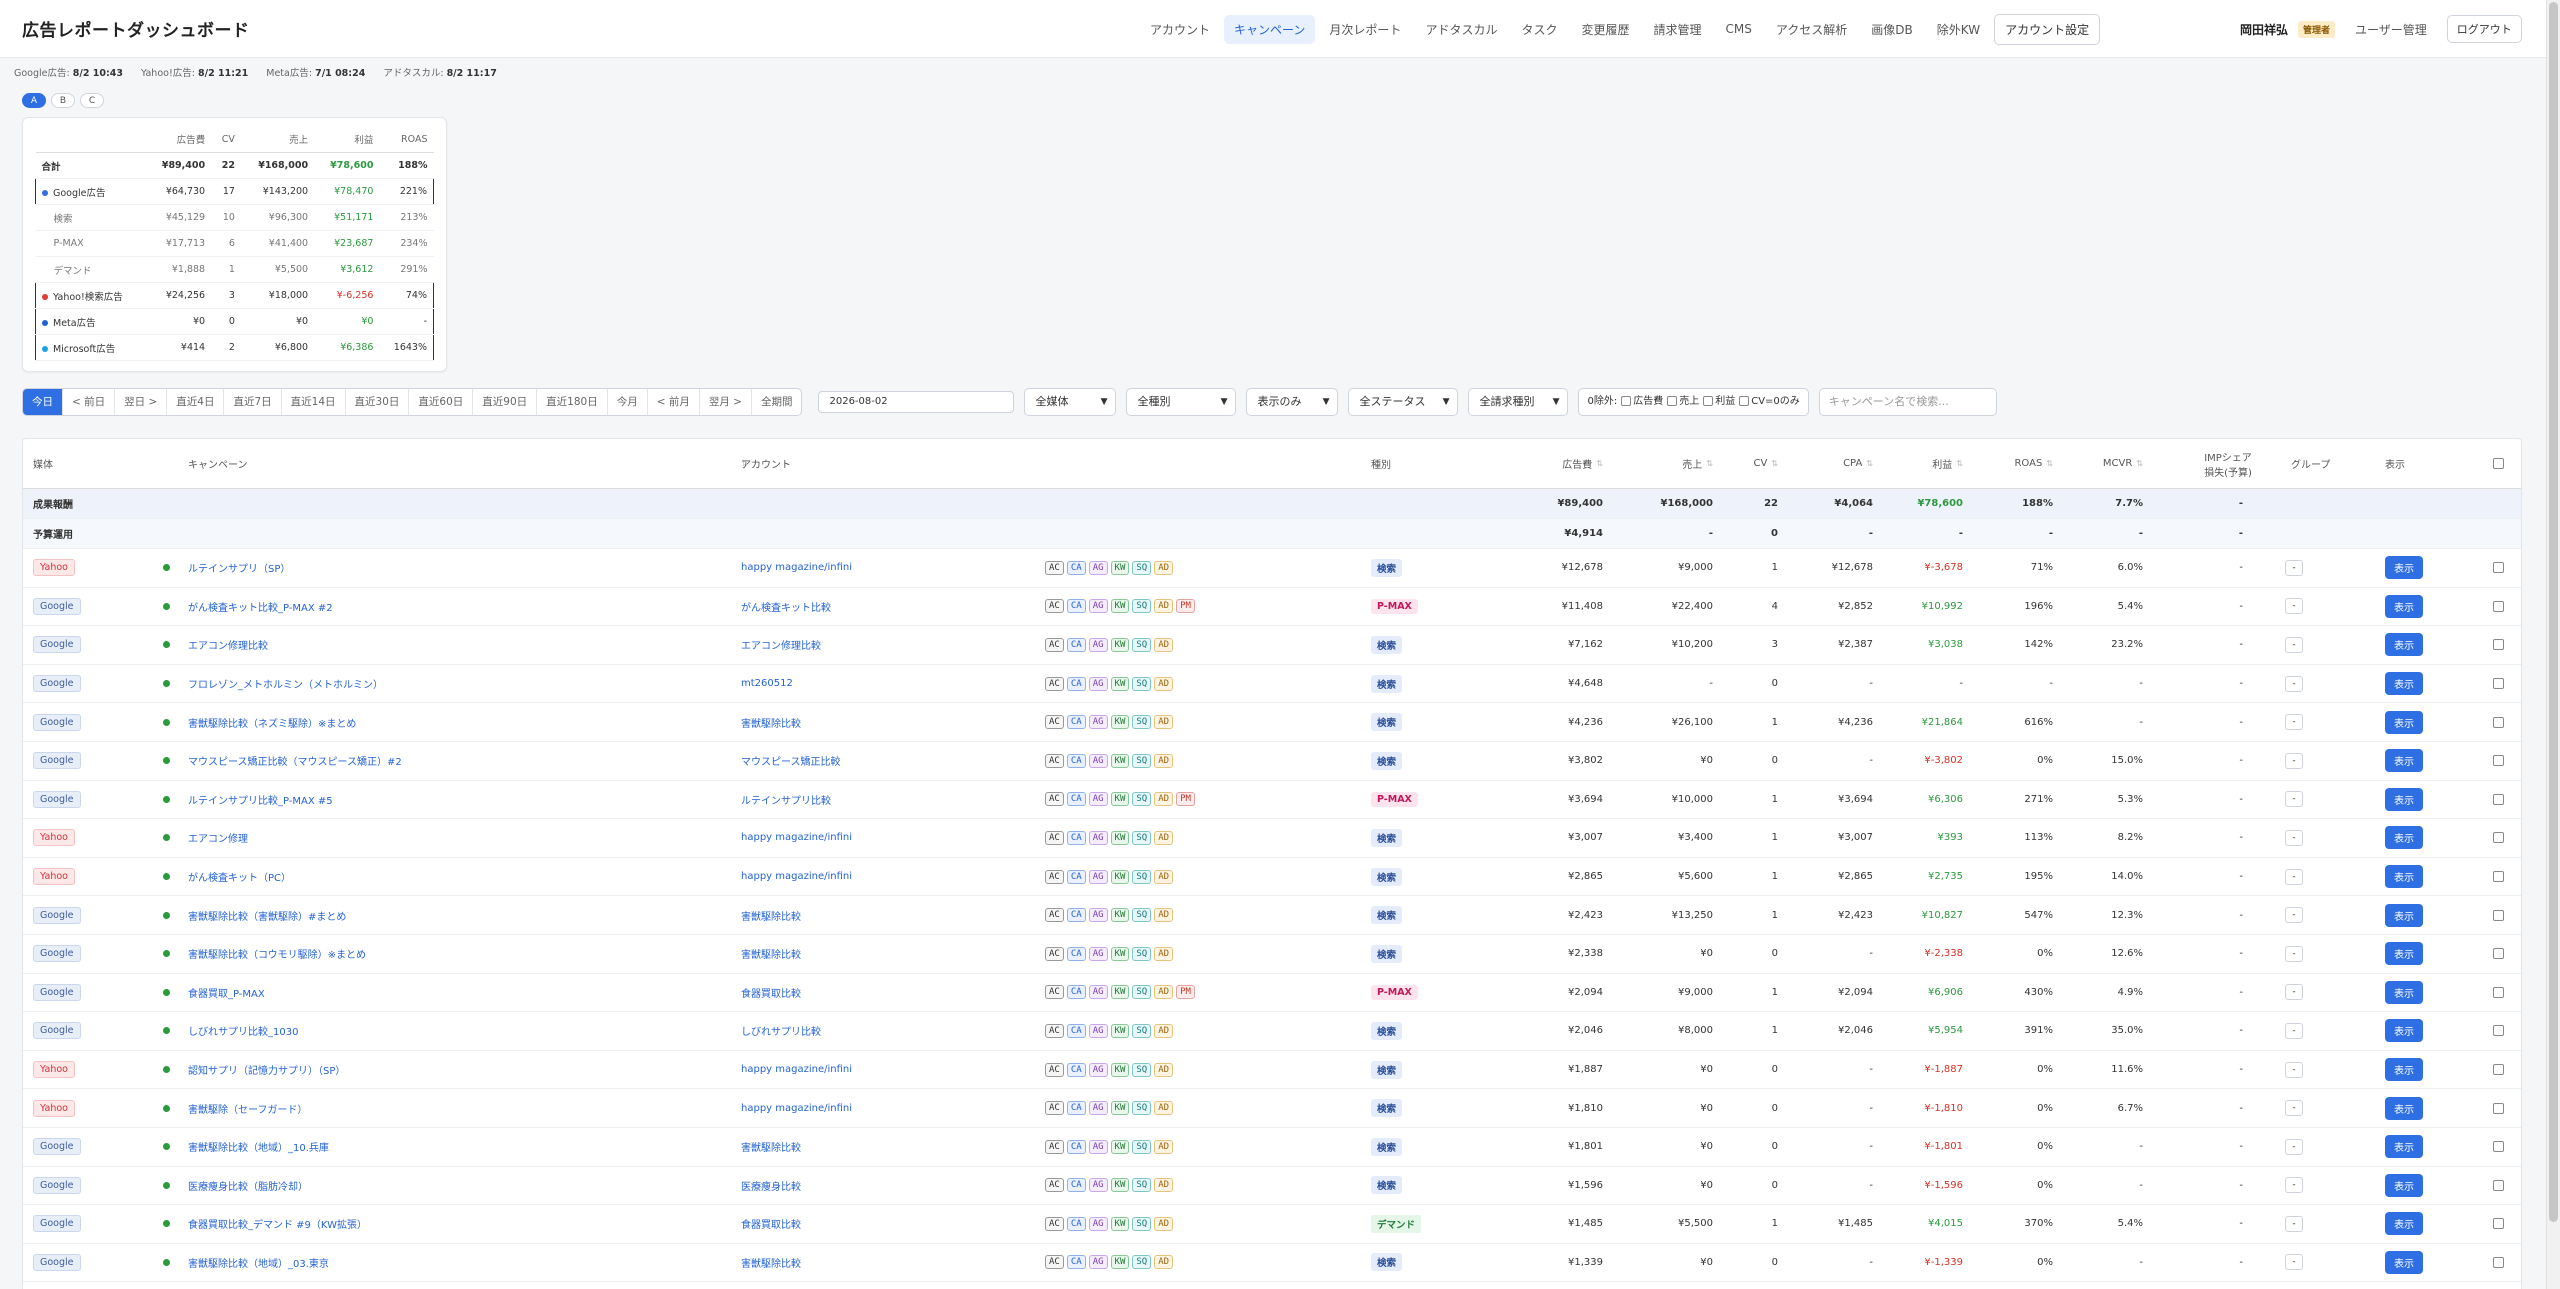 The image size is (2560, 1289). What do you see at coordinates (468, 463) in the screenshot?
I see `col-header-campaign: キャンペーン ⇅` at bounding box center [468, 463].